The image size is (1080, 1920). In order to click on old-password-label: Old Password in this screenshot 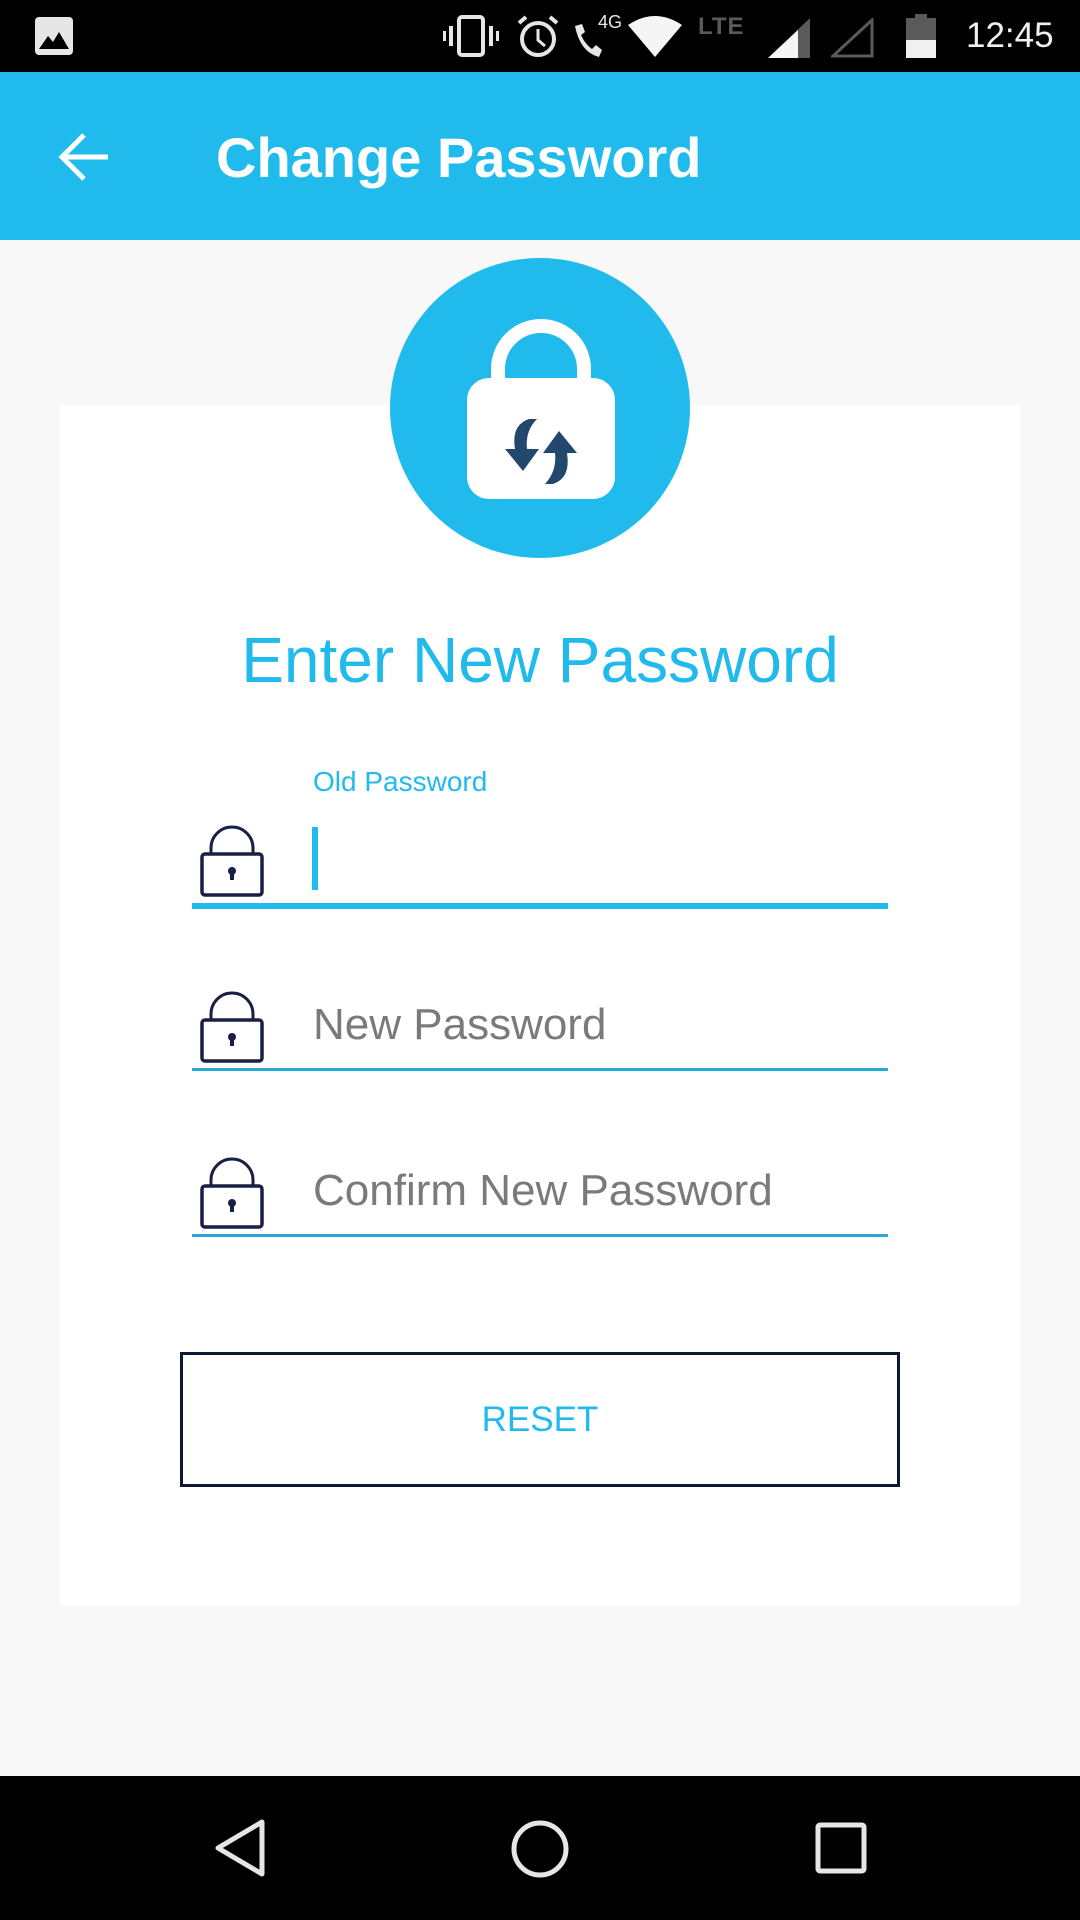, I will do `click(400, 781)`.